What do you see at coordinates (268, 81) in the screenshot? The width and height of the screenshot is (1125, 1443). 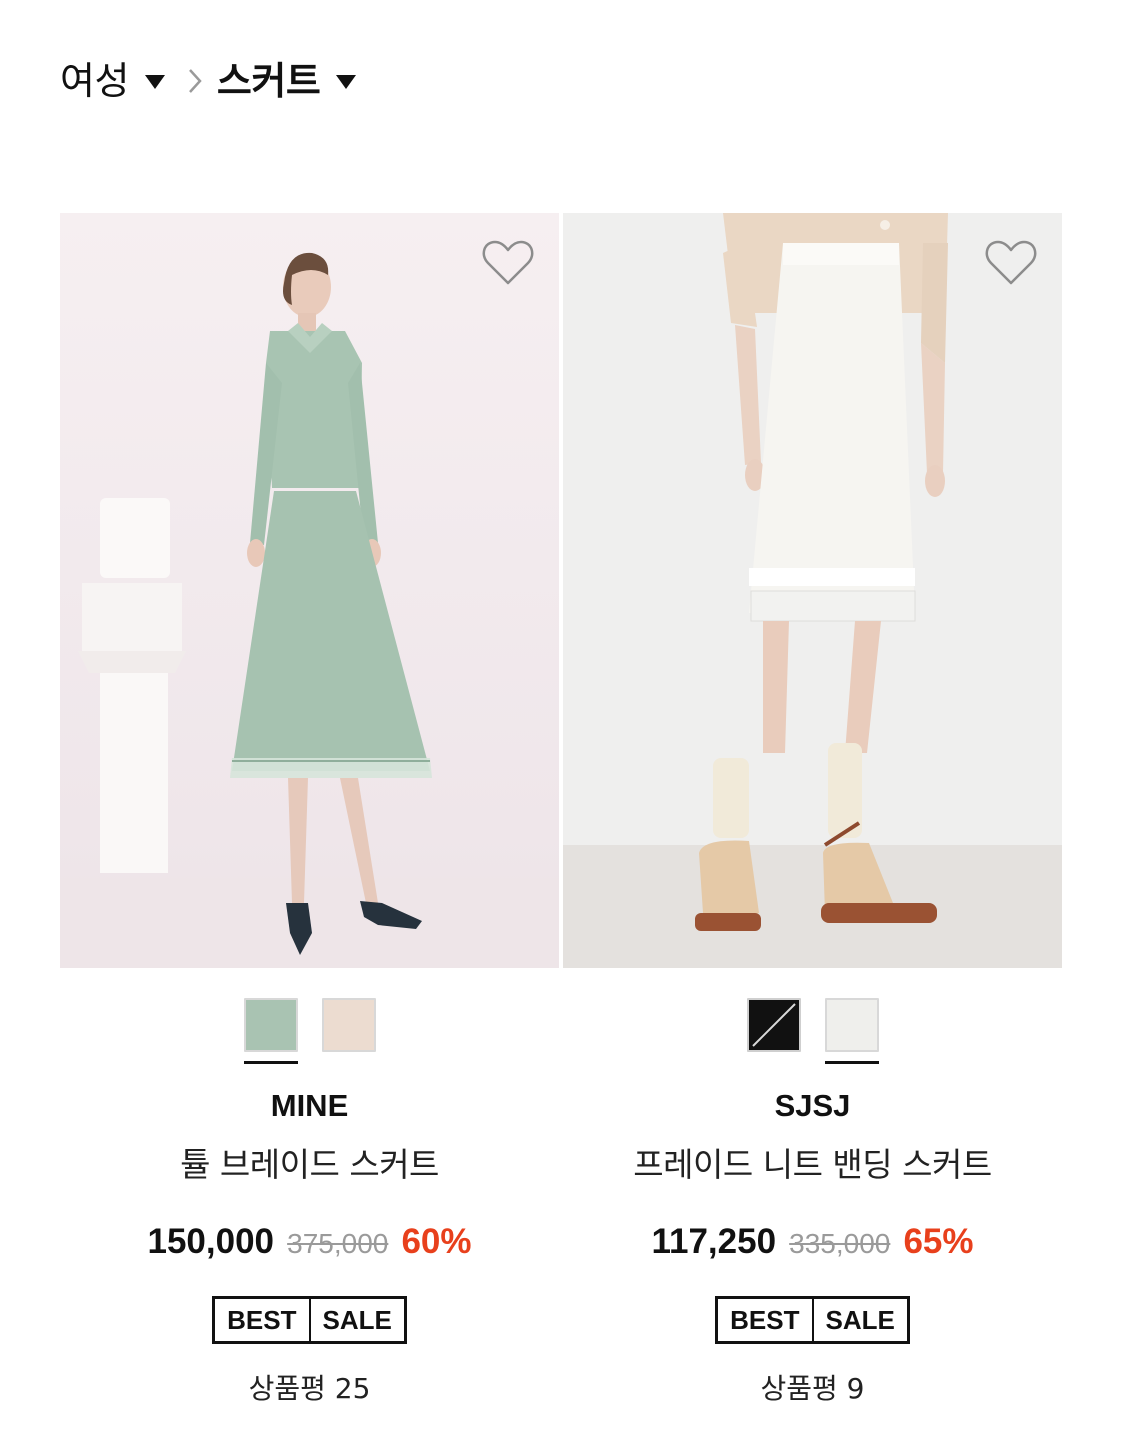 I see `breadcrumb-current-label: 스커트` at bounding box center [268, 81].